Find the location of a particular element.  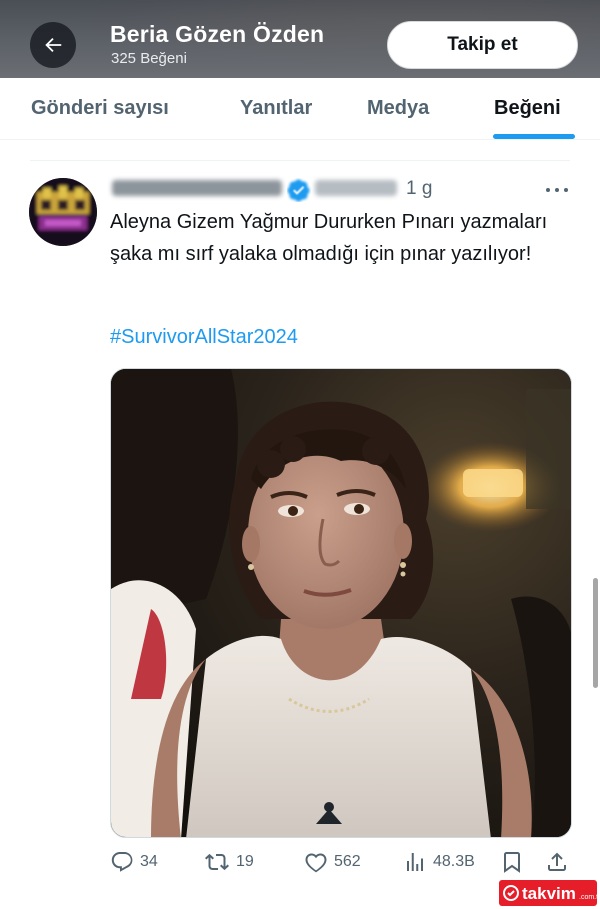

views-count: 48.3B is located at coordinates (454, 861).